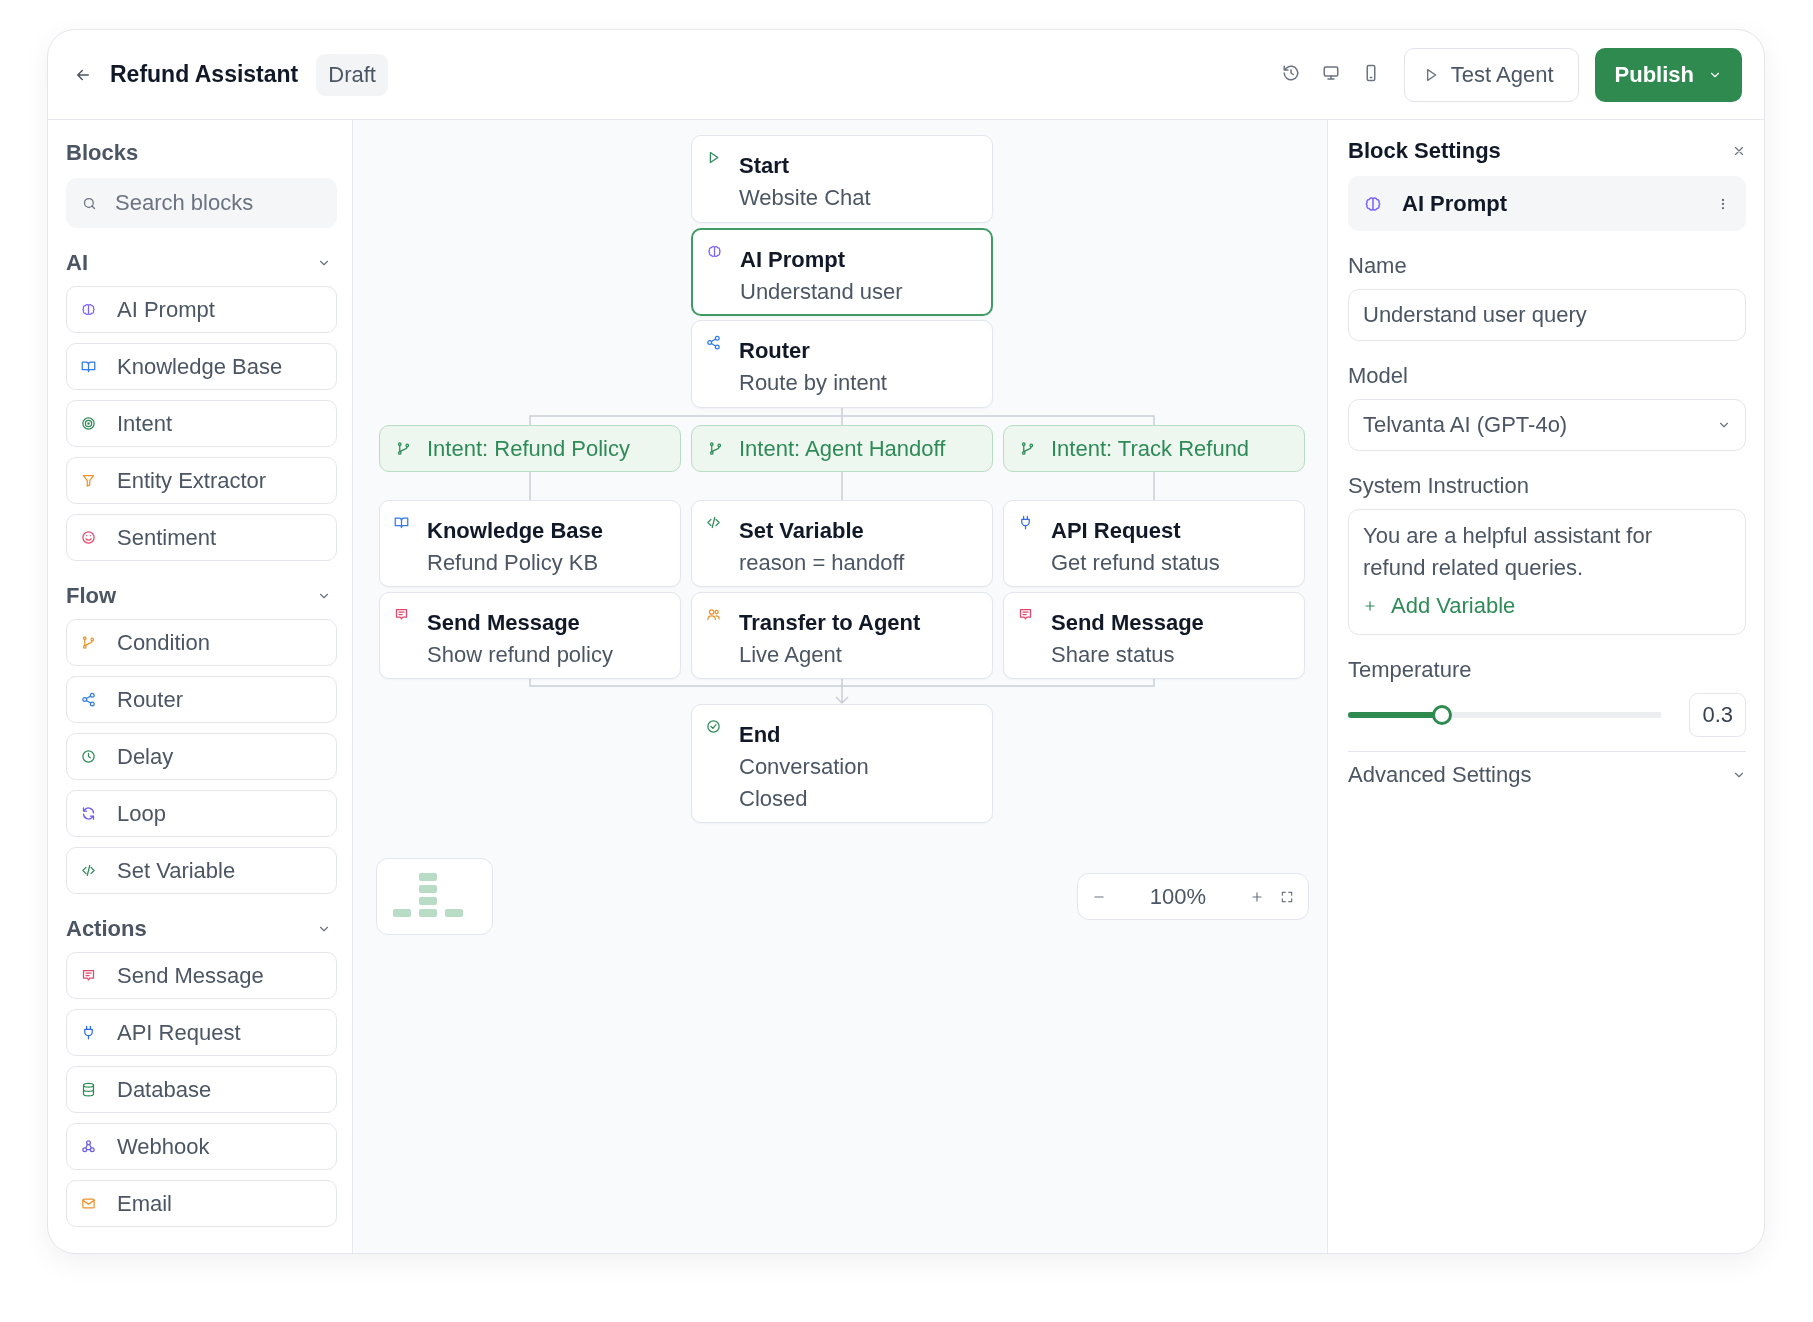 Image resolution: width=1813 pixels, height=1322 pixels. Describe the element at coordinates (842, 364) in the screenshot. I see `flow-node: Router Route by intent` at that location.